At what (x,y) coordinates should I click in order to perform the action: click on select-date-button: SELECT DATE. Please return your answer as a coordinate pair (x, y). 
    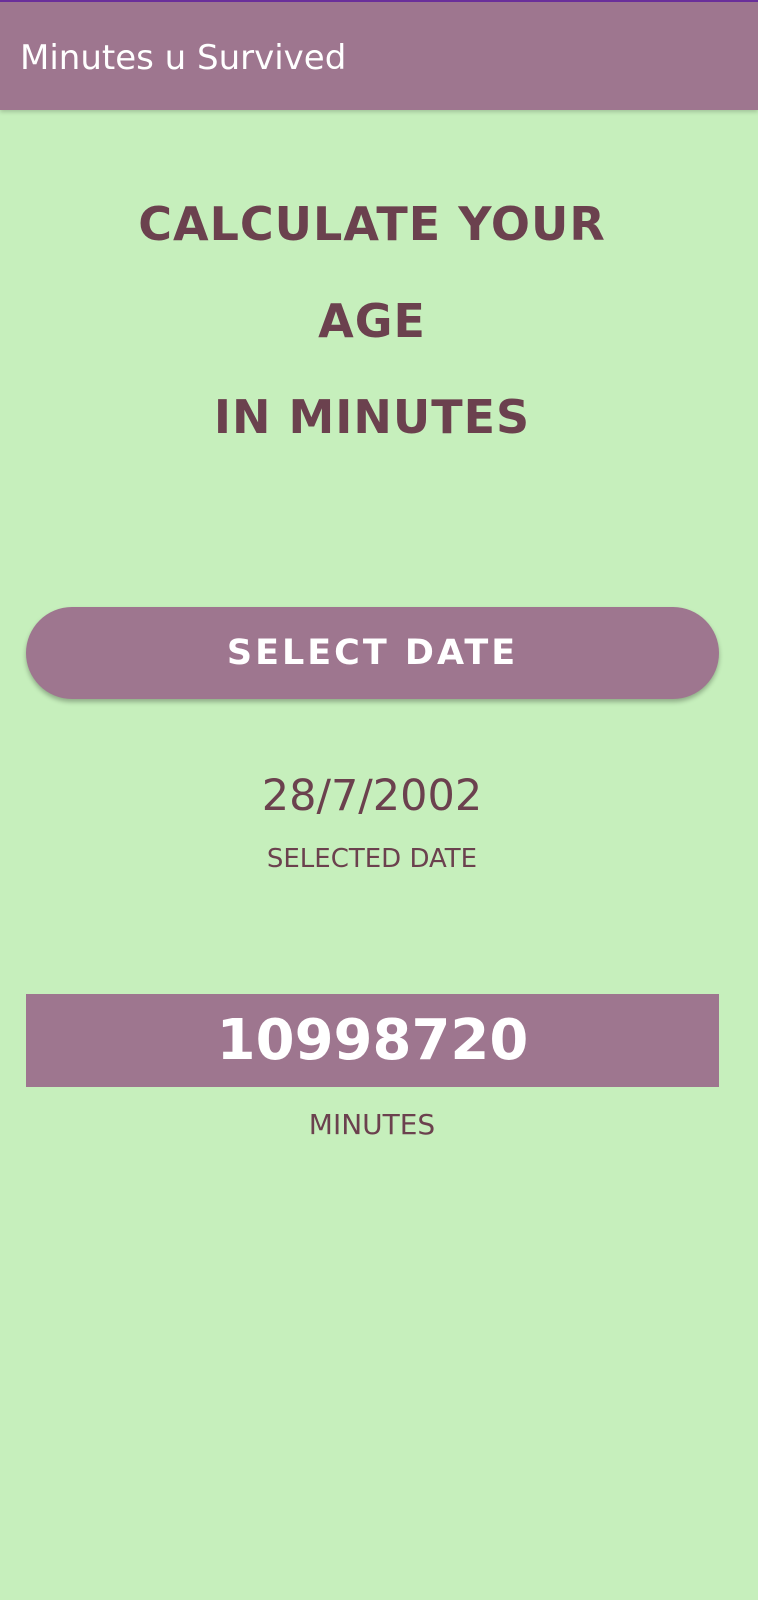
    Looking at the image, I should click on (372, 653).